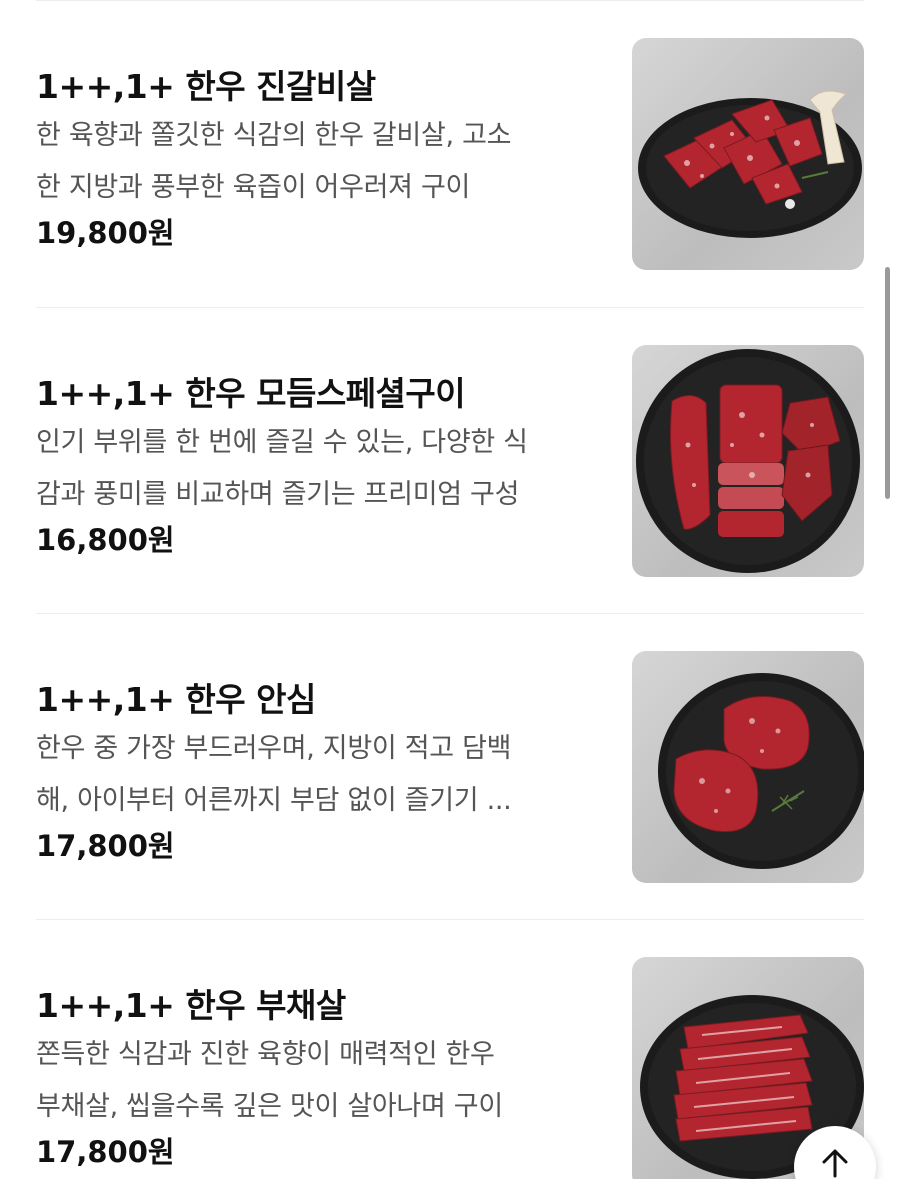 The width and height of the screenshot is (900, 1179). I want to click on product-description-line: 인기 부위를 한 번에 즐길 수 있는, 다양한 식, so click(282, 442).